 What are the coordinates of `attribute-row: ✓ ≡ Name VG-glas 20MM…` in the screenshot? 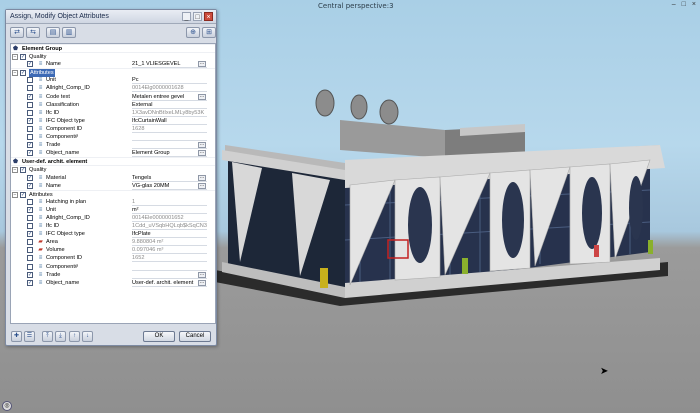 It's located at (113, 186).